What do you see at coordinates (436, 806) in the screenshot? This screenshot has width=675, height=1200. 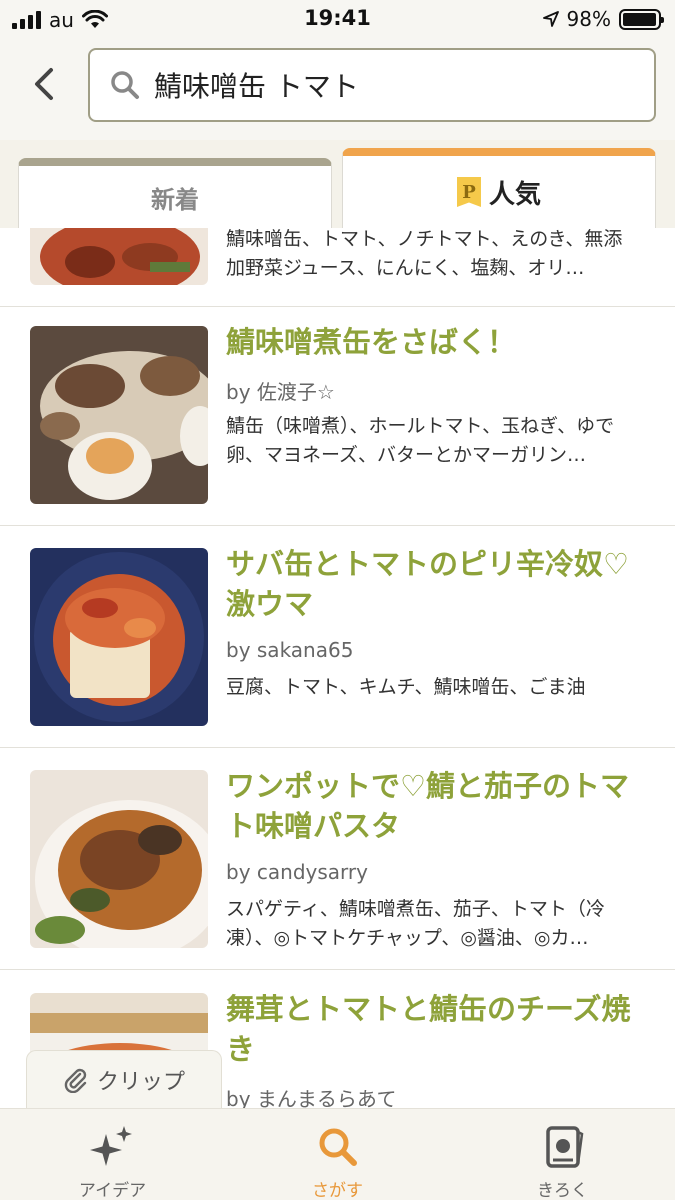 I see `recipe-title: ワンポットで♡鯖と茄子のトマト味噌パスタ` at bounding box center [436, 806].